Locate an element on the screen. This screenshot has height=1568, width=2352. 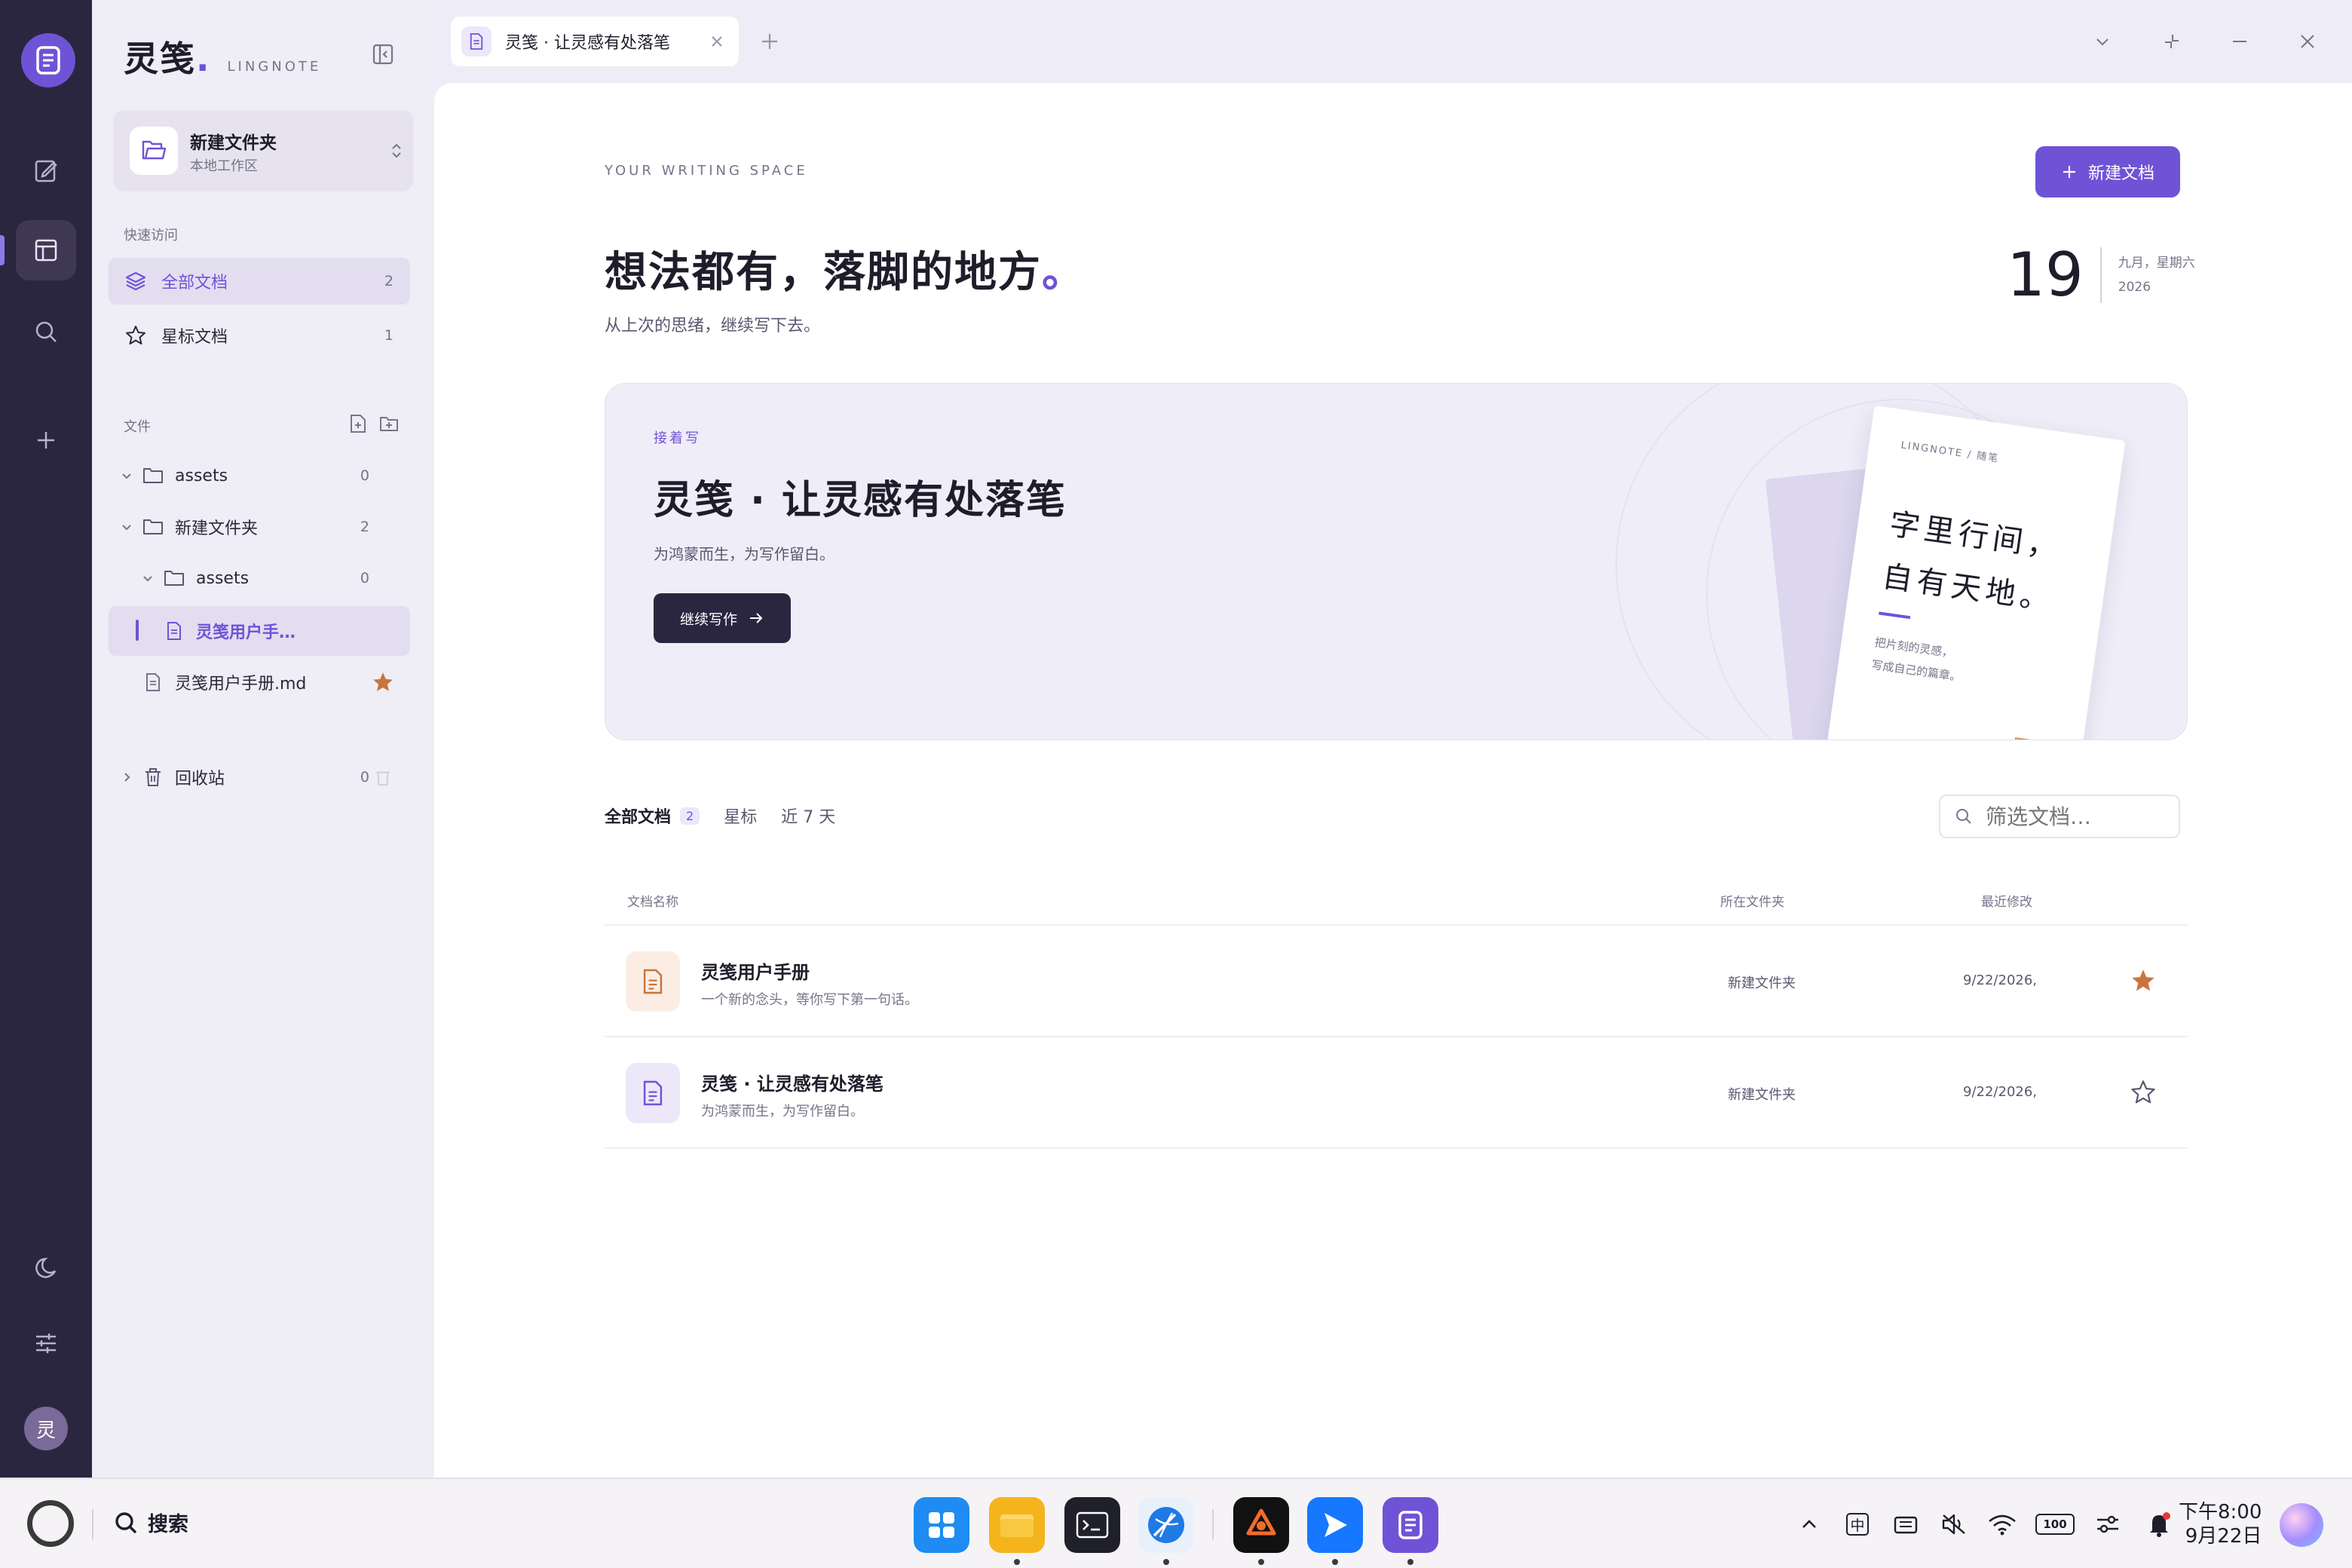
chevron-right-icon is located at coordinates (126, 777).